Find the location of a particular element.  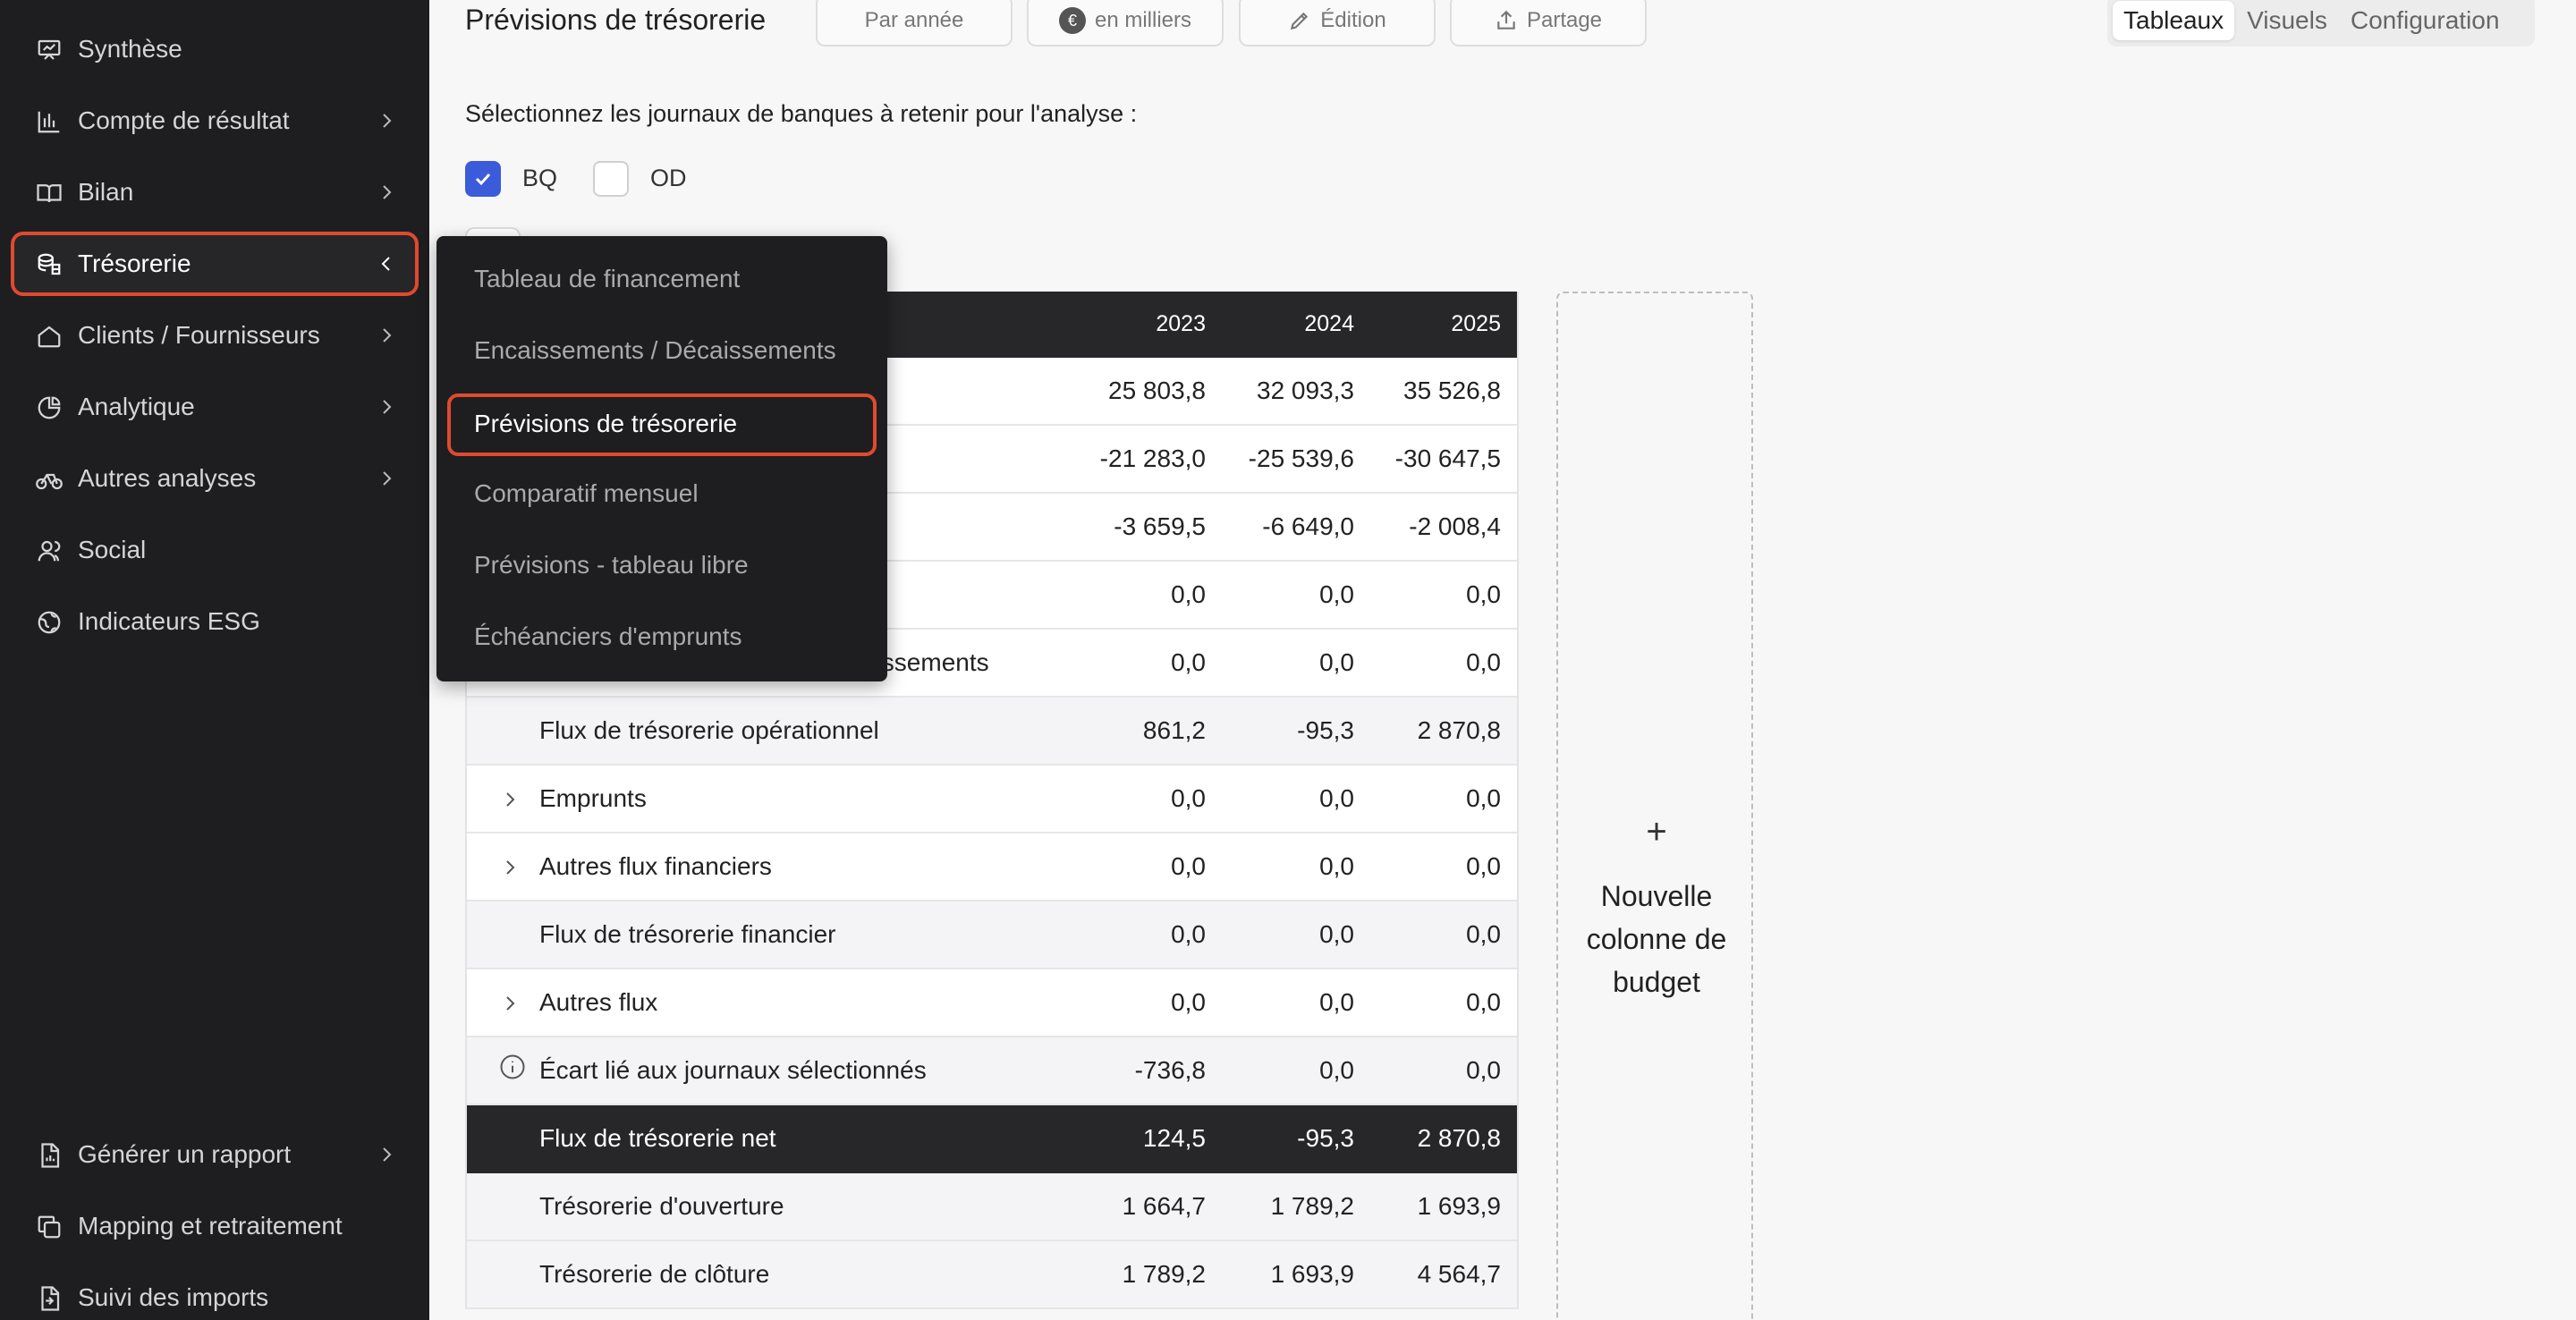

import-icon is located at coordinates (50, 1298).